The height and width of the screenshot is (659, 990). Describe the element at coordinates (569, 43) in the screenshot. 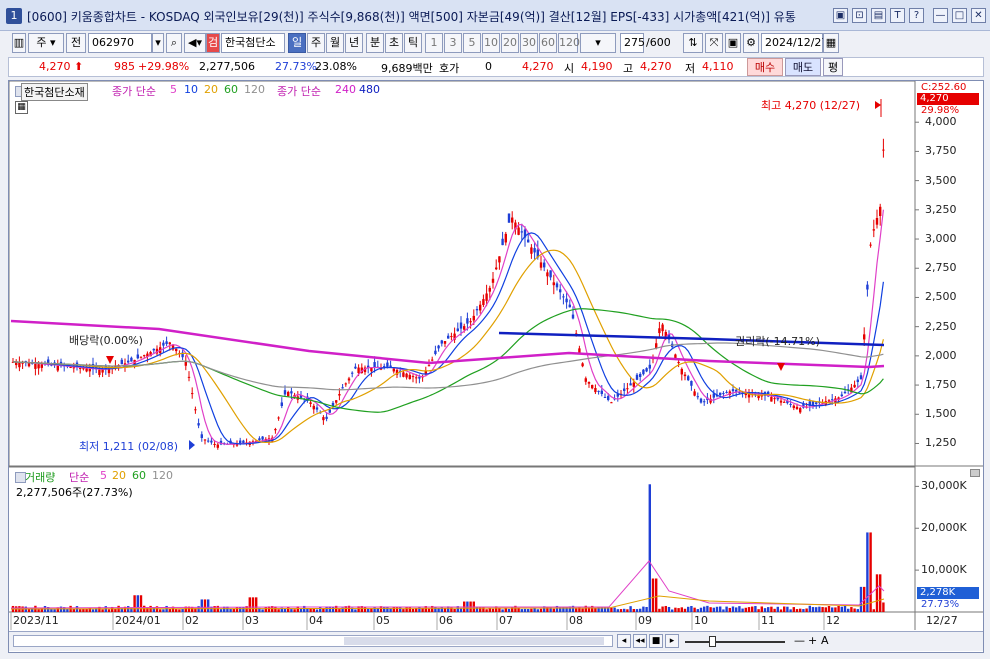

I see `interval-120: 120` at that location.